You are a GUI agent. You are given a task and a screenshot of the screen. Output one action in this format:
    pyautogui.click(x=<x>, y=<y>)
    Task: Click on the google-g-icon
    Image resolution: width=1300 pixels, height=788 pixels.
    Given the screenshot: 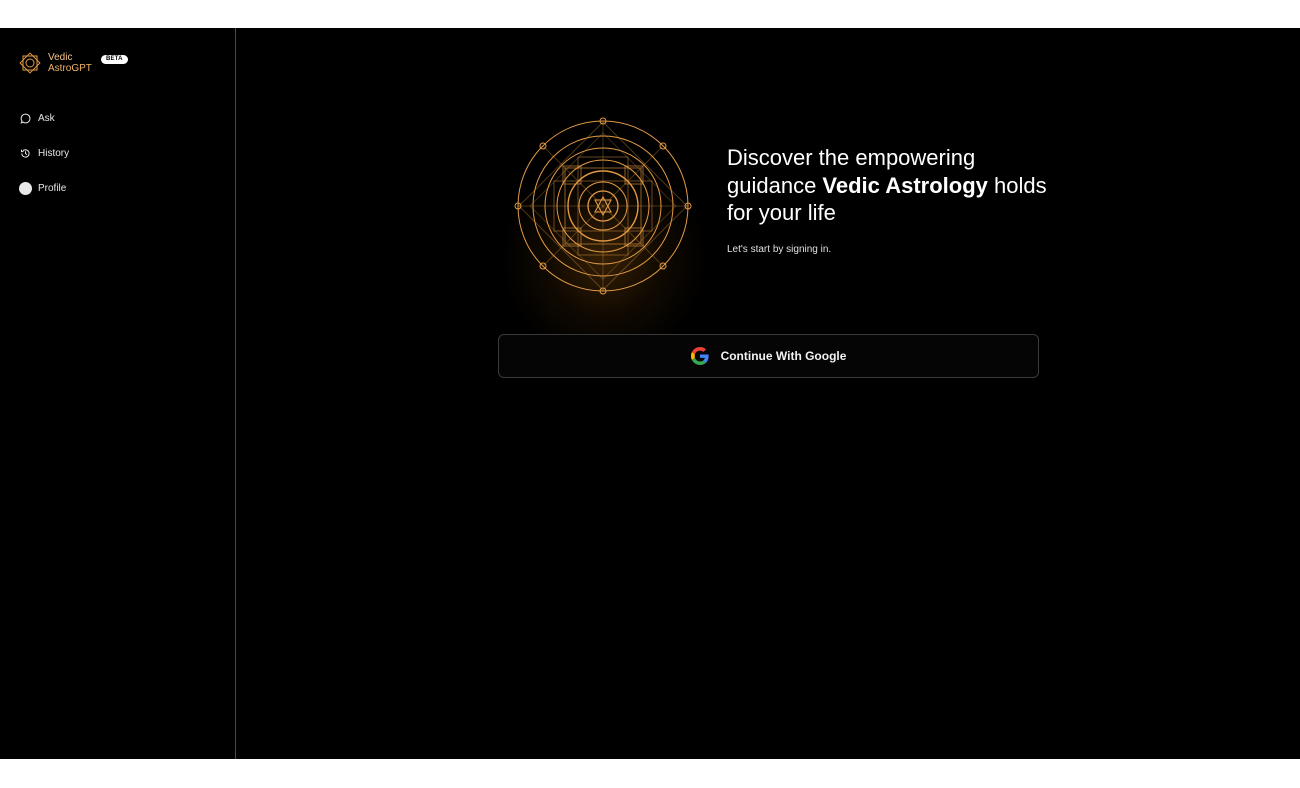 What is the action you would take?
    pyautogui.click(x=699, y=356)
    